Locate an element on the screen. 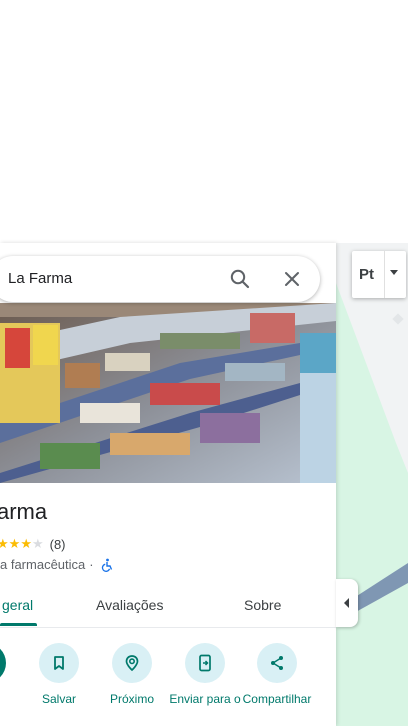 The image size is (408, 726). collapse-panel-button is located at coordinates (347, 603).